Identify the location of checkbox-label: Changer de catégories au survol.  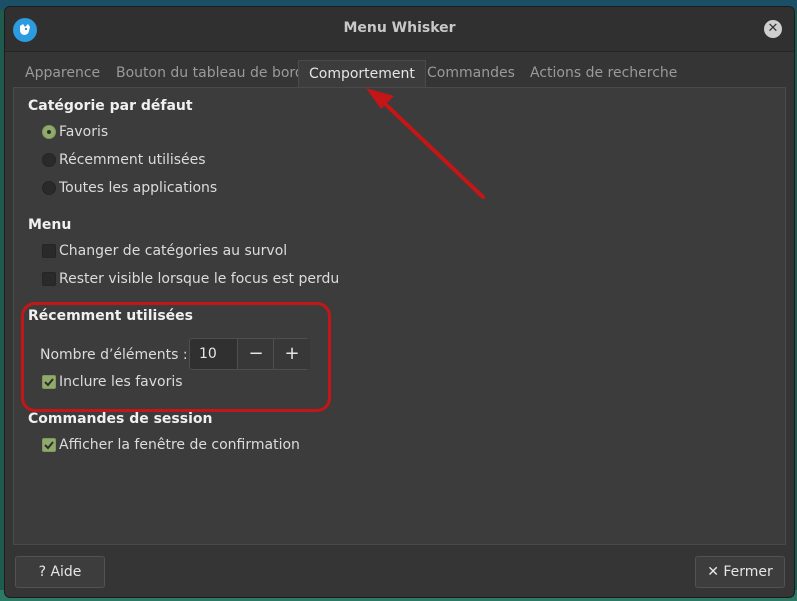
(173, 251).